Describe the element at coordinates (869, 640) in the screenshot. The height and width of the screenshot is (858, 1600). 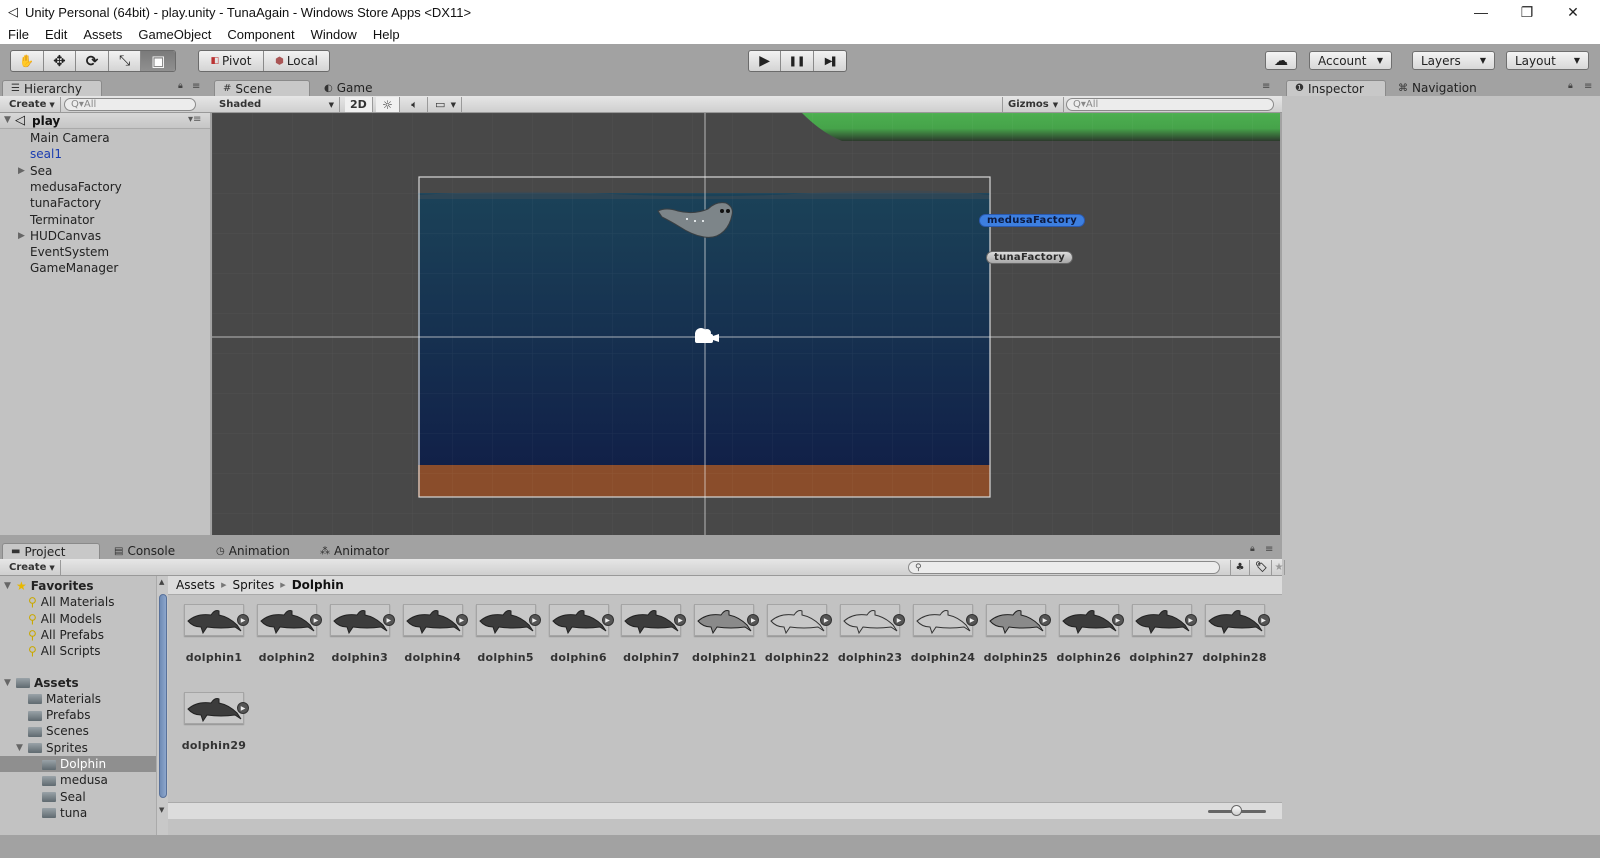
I see `asset-item: ▶ dolphin23` at that location.